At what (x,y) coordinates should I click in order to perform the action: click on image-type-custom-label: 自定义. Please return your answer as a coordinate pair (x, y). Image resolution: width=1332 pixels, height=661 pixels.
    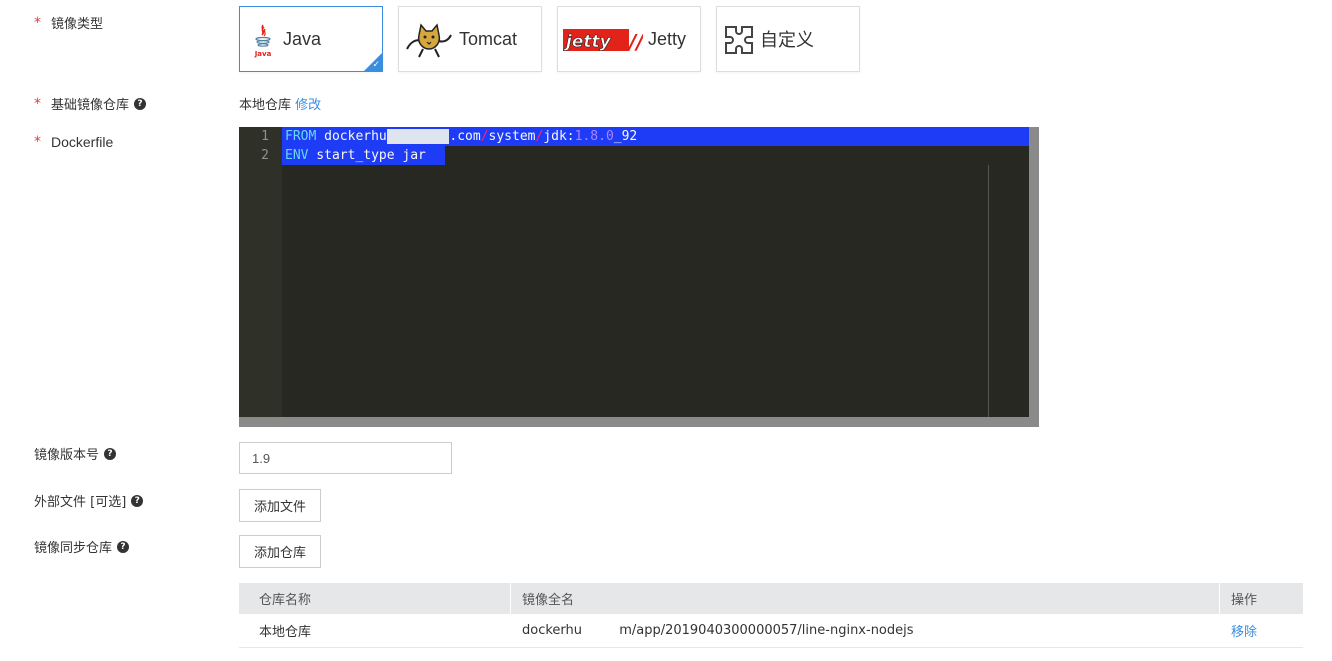
    Looking at the image, I should click on (787, 40).